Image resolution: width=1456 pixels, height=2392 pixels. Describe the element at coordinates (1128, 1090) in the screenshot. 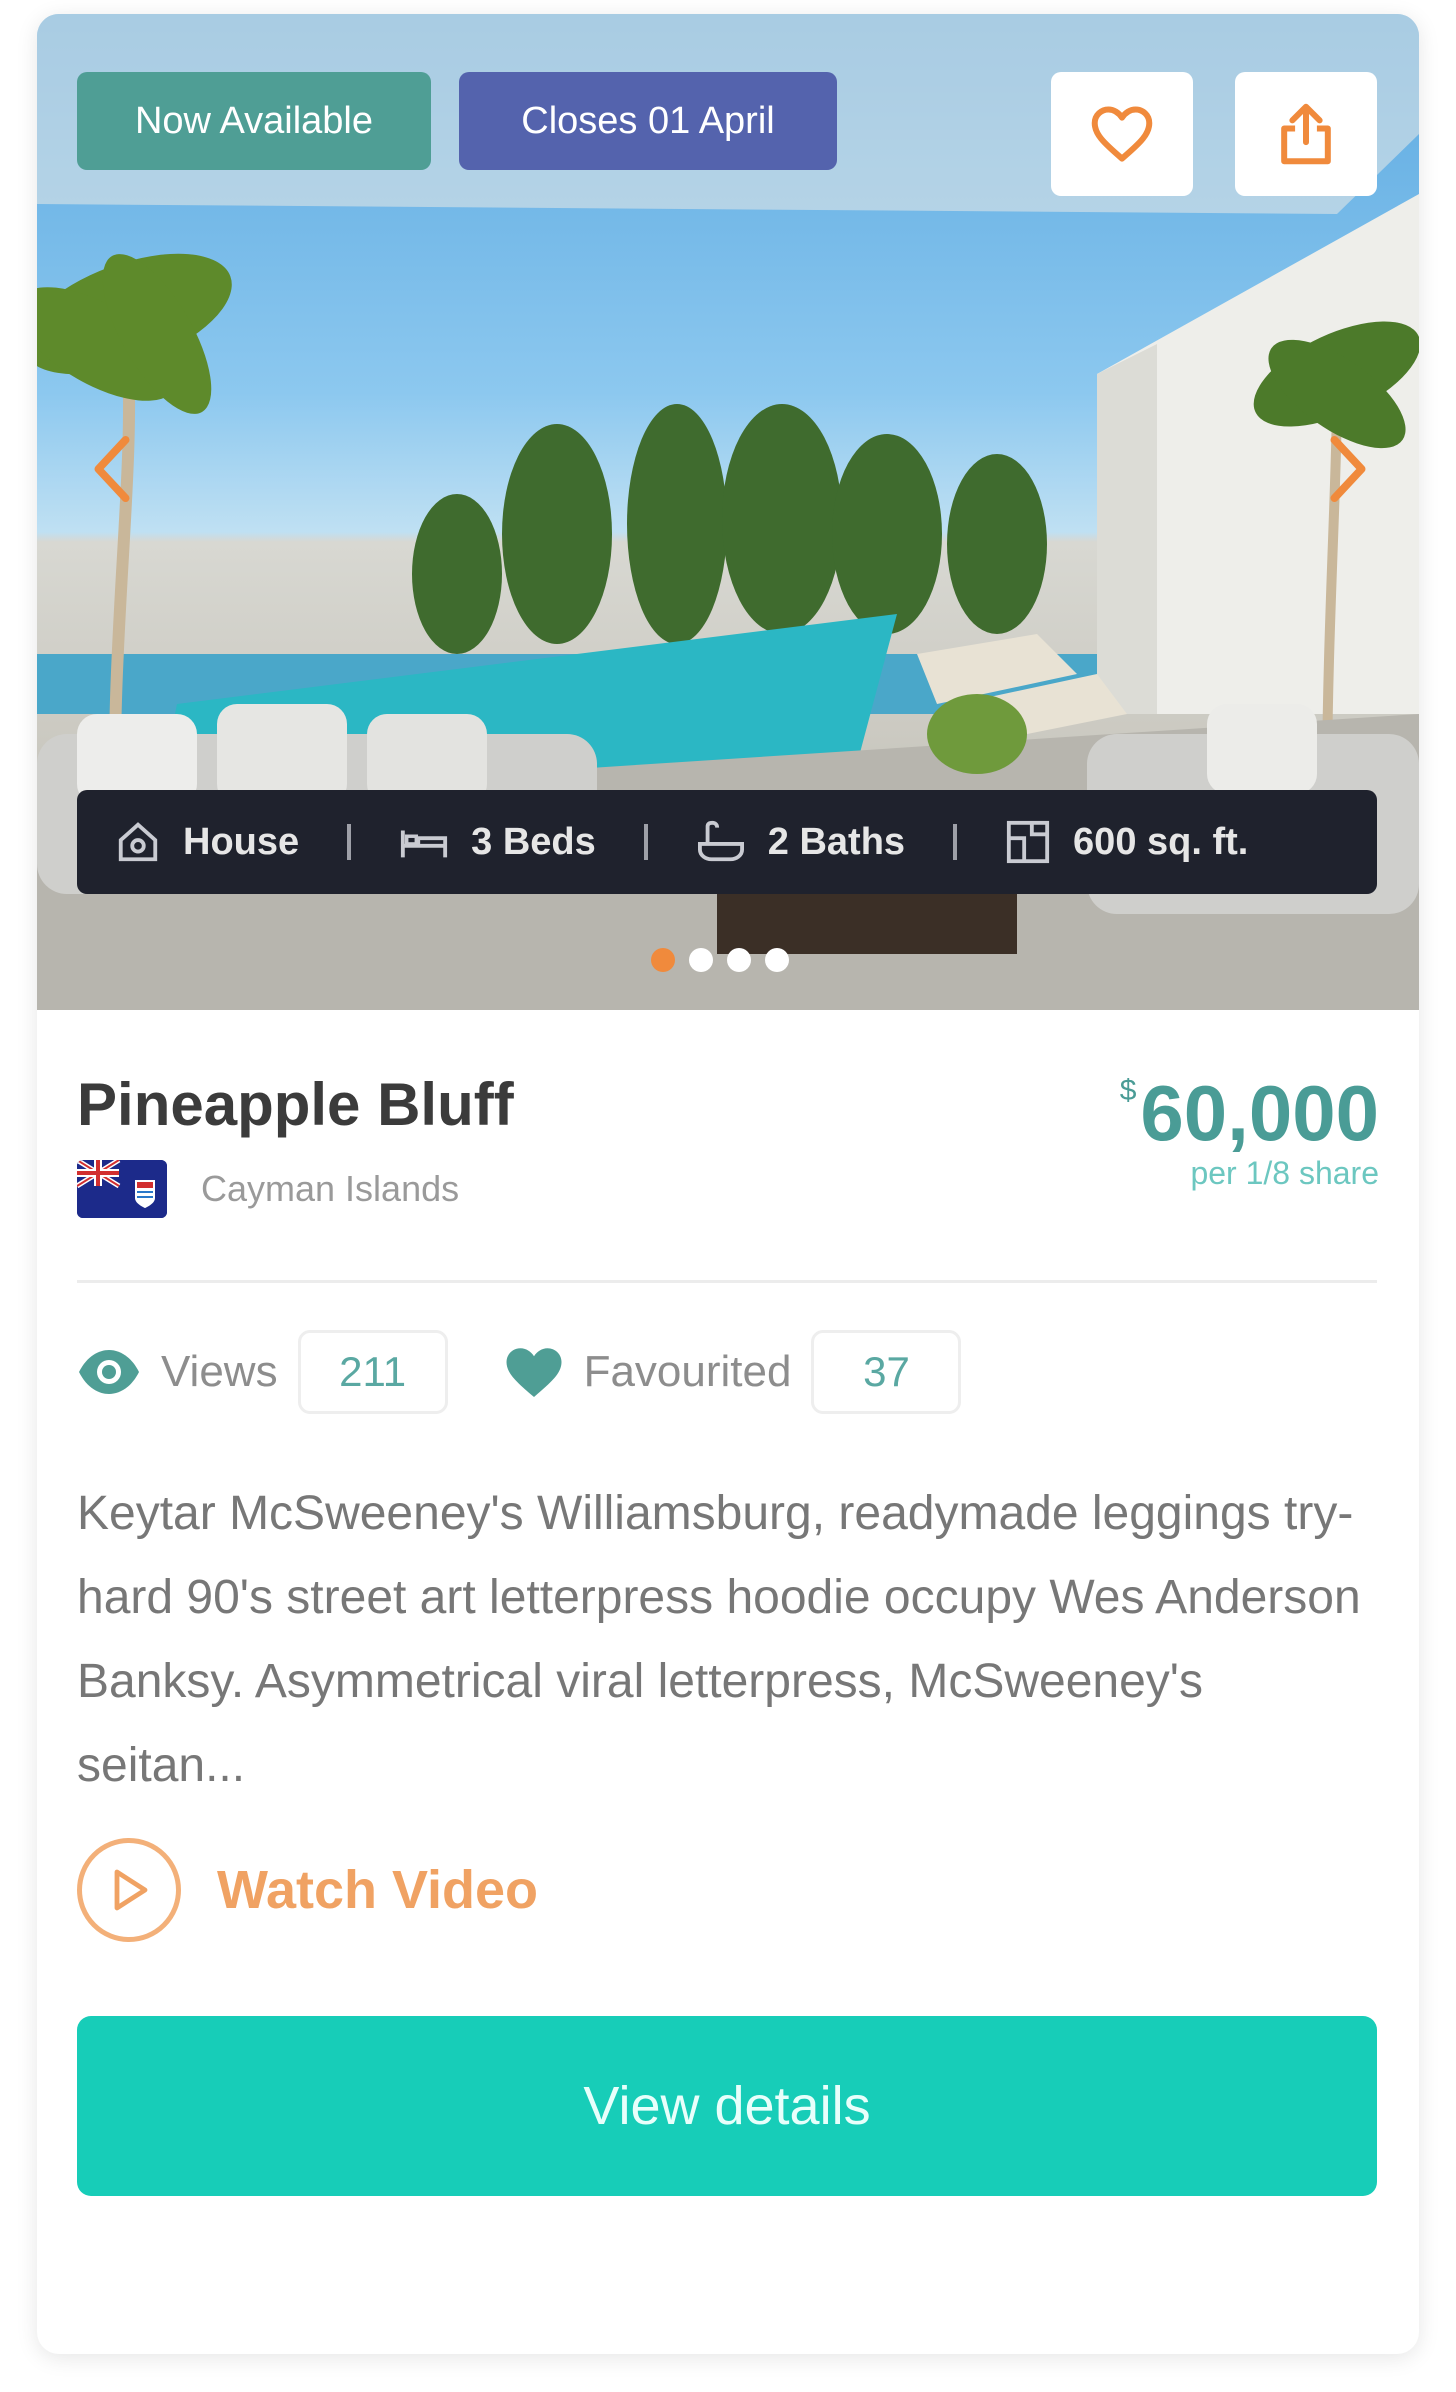

I see `price-currency: $` at that location.